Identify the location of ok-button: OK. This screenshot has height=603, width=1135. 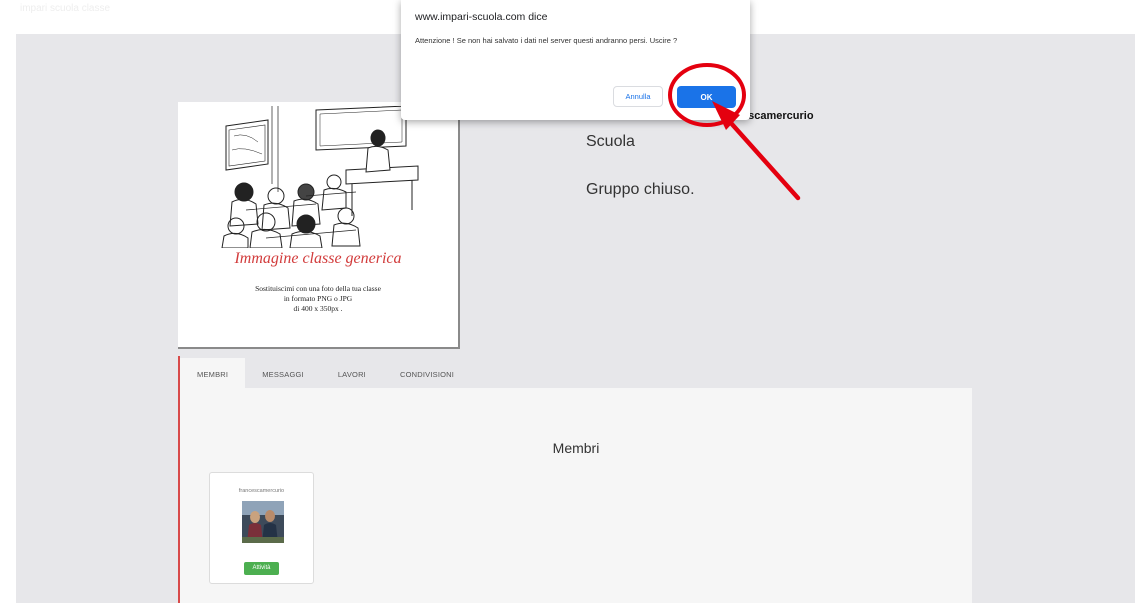
(706, 97).